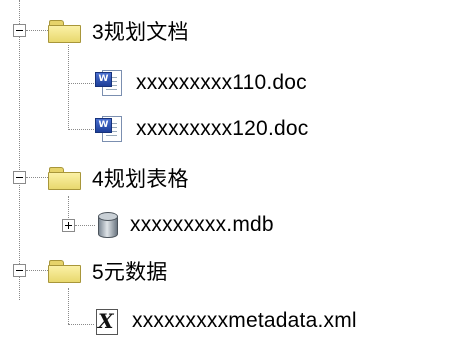 The image size is (470, 340). Describe the element at coordinates (107, 225) in the screenshot. I see `database-icon` at that location.